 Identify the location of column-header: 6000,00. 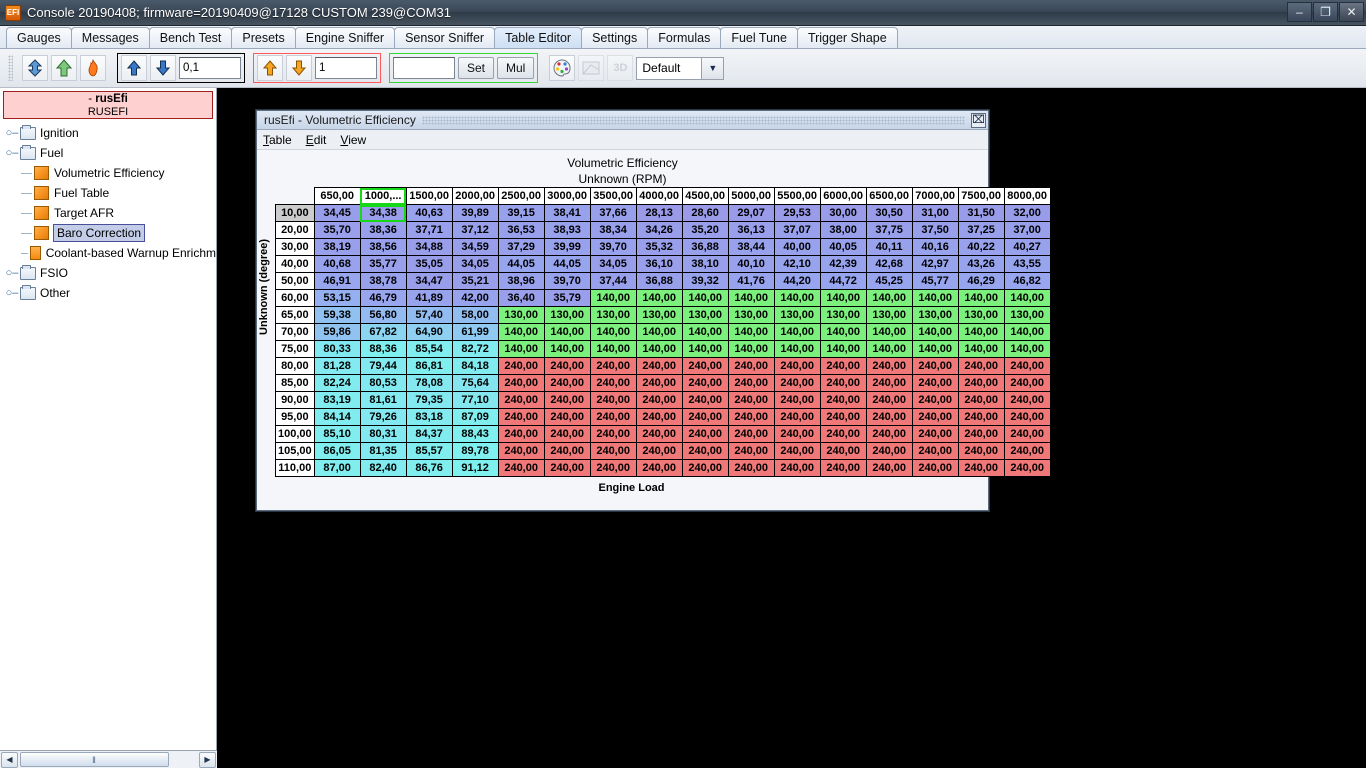
(843, 196).